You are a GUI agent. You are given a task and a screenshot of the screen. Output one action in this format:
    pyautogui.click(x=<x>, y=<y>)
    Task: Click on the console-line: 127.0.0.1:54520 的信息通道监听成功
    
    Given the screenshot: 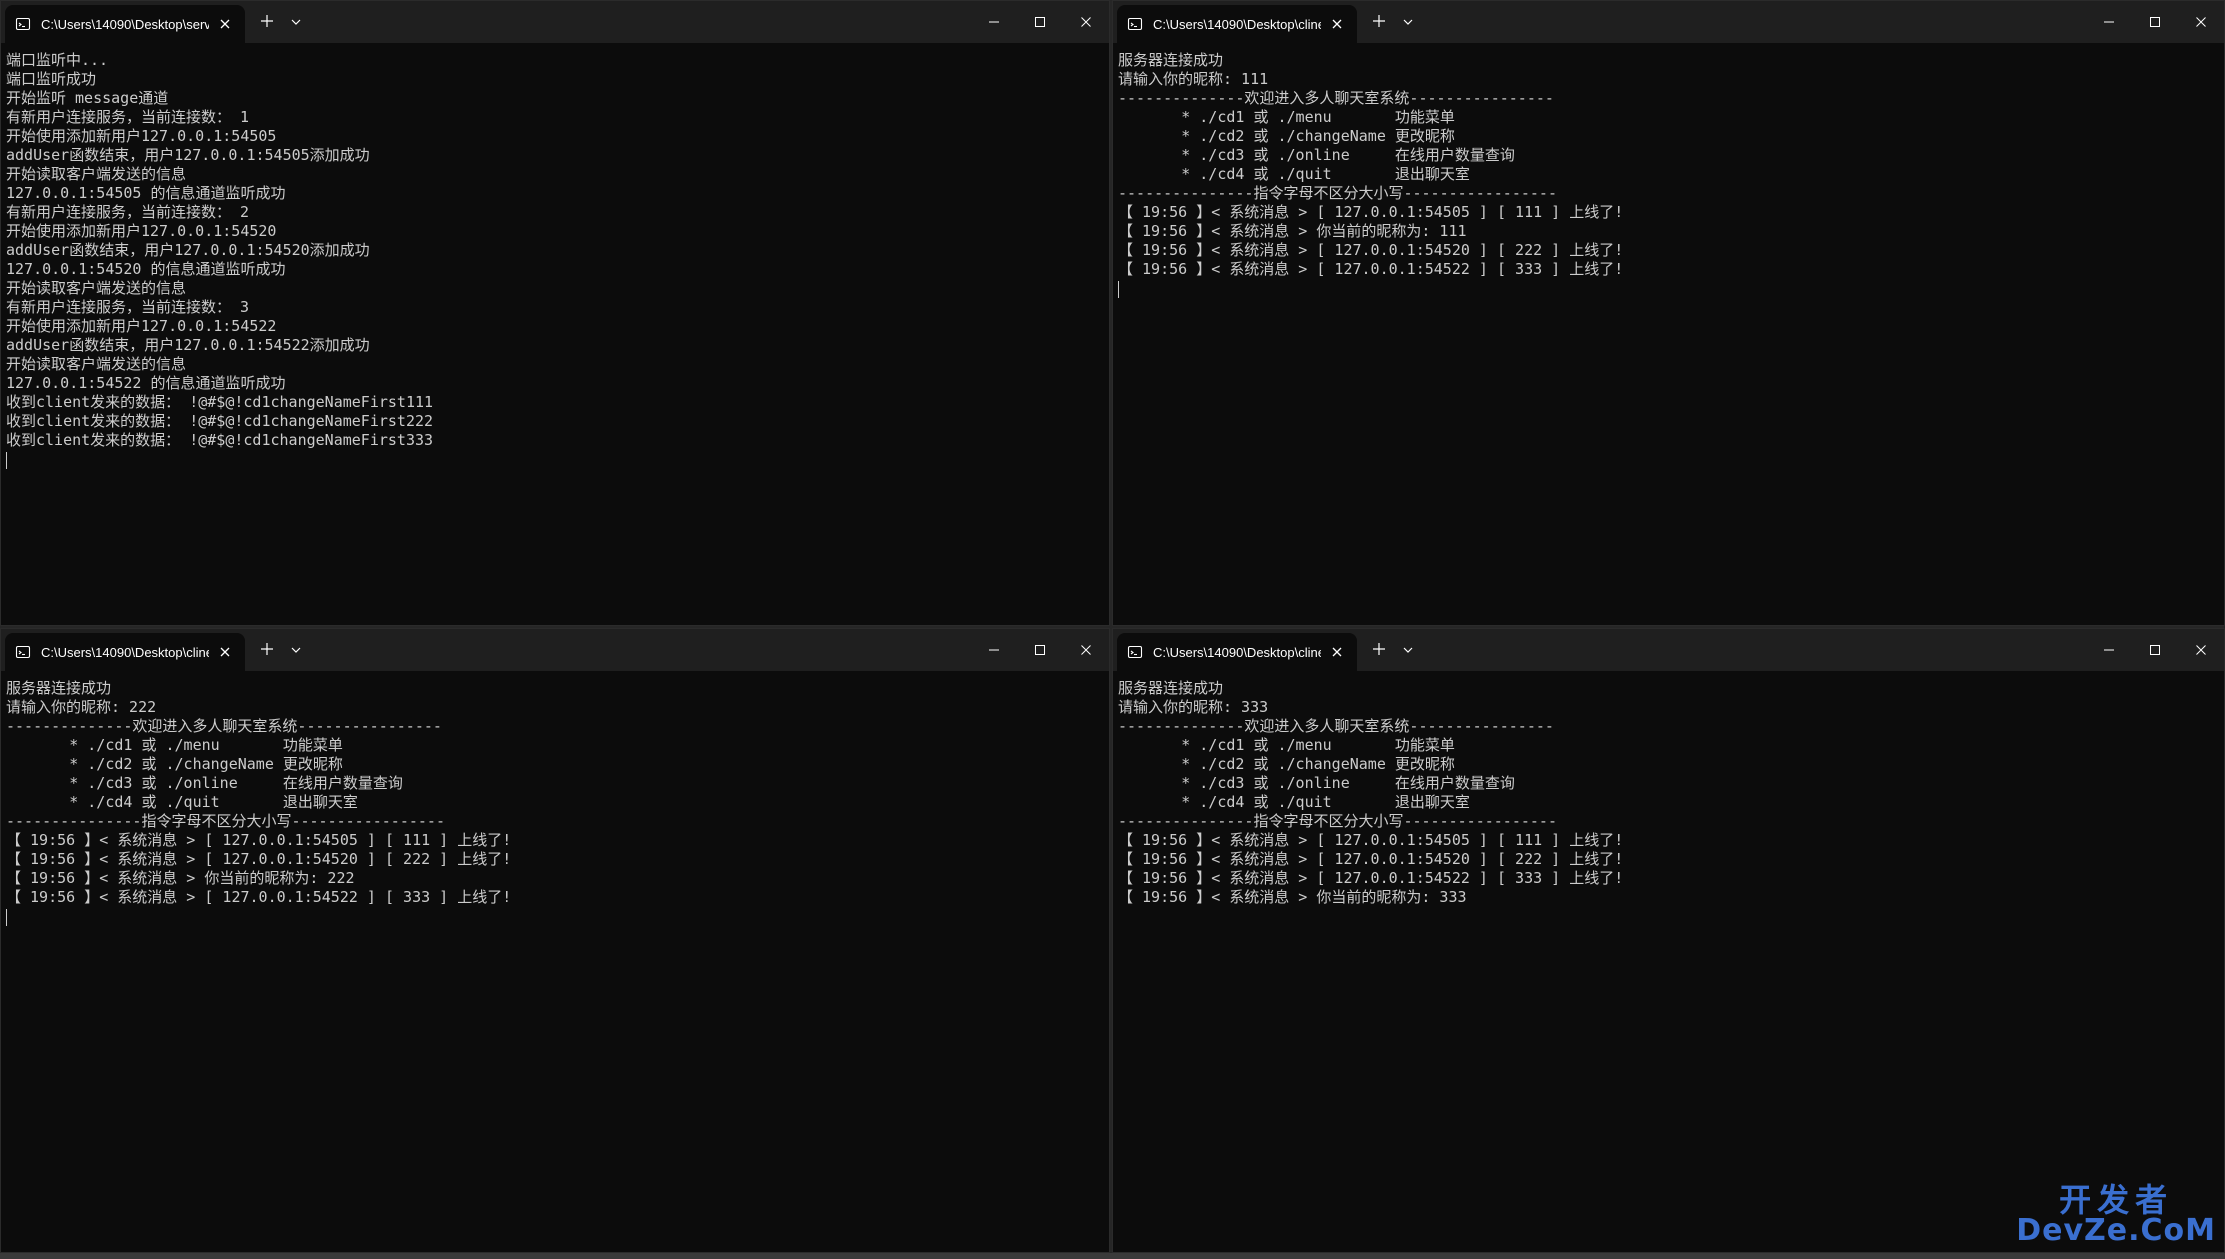 What is the action you would take?
    pyautogui.click(x=146, y=269)
    